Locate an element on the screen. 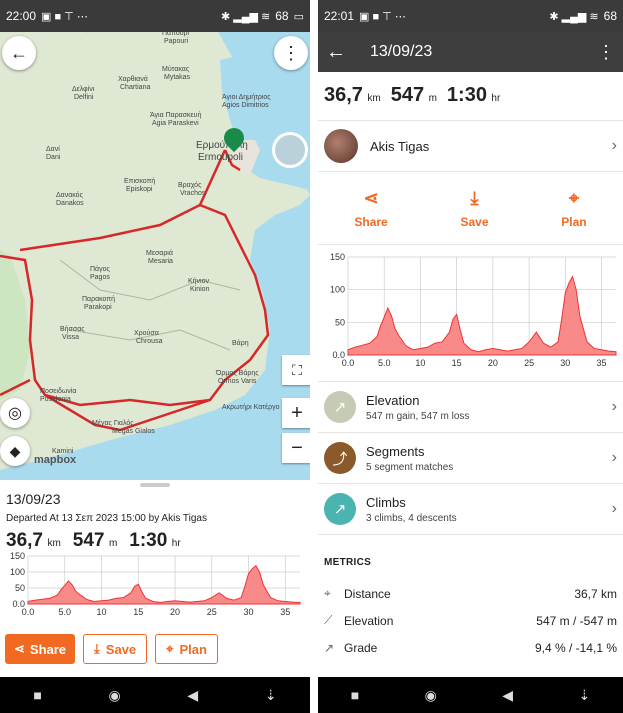 Image resolution: width=623 pixels, height=713 pixels. y-tick-label: 100 is located at coordinates (337, 290).